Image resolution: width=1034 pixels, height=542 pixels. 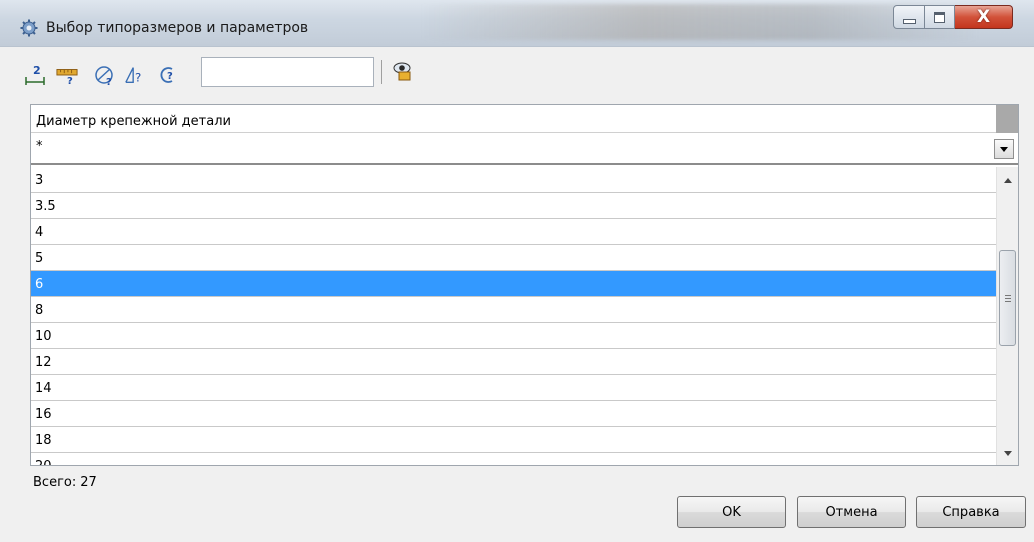 What do you see at coordinates (1007, 119) in the screenshot?
I see `header-corner` at bounding box center [1007, 119].